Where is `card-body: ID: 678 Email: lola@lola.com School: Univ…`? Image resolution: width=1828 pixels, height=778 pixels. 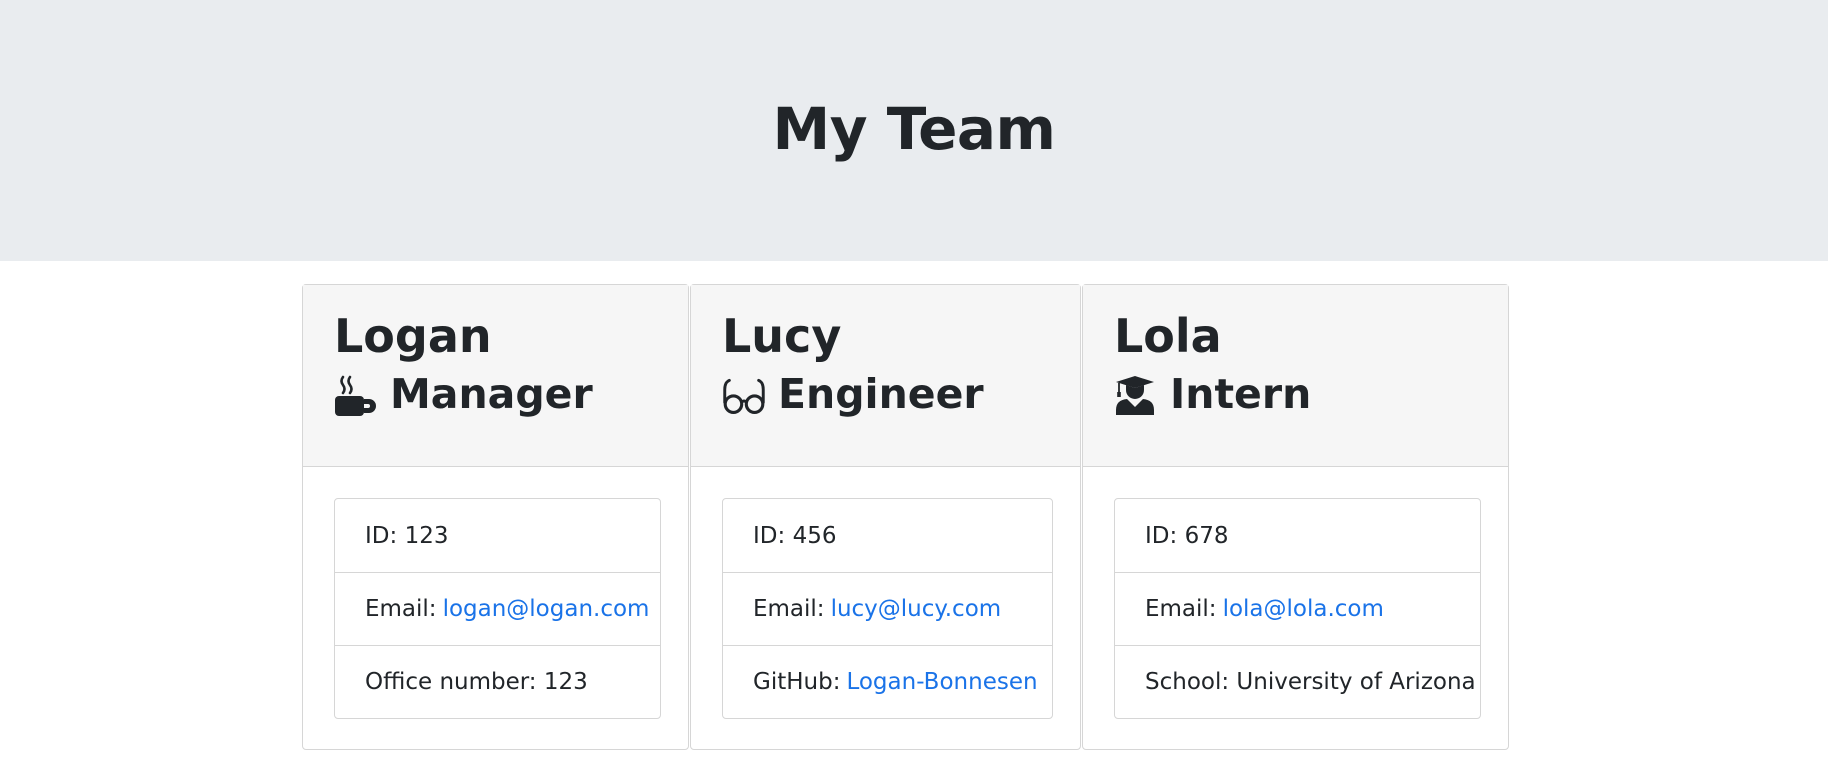
card-body: ID: 678 Email: lola@lola.com School: Univ… is located at coordinates (1295, 593).